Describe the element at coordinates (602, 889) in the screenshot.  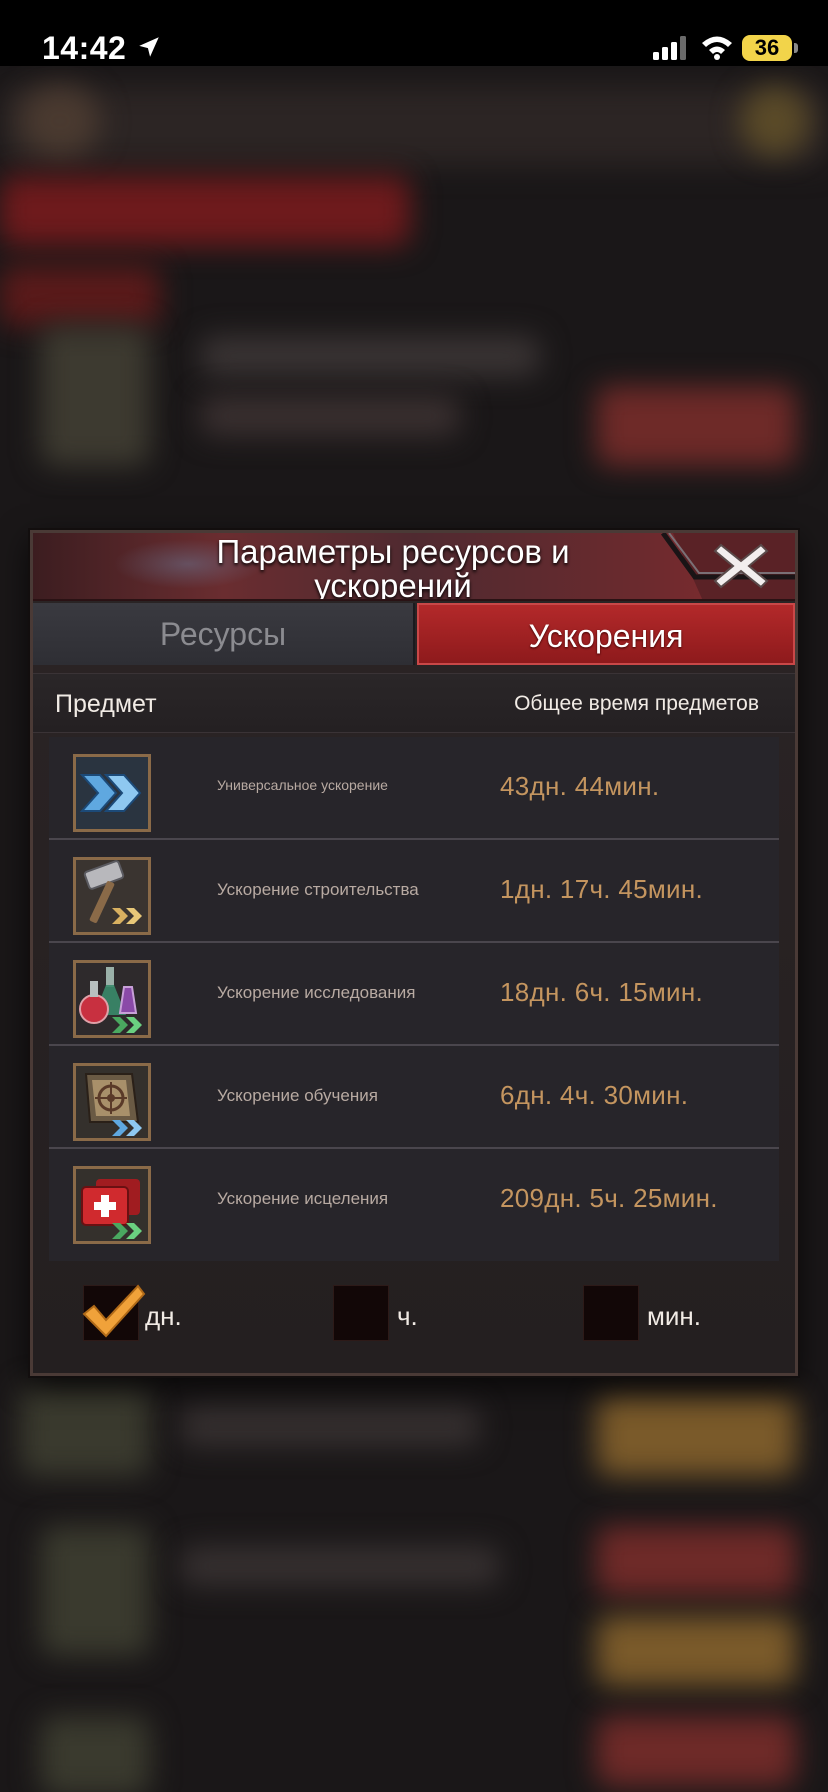
I see `item-total-time: 1дн. 17ч. 45мин.` at that location.